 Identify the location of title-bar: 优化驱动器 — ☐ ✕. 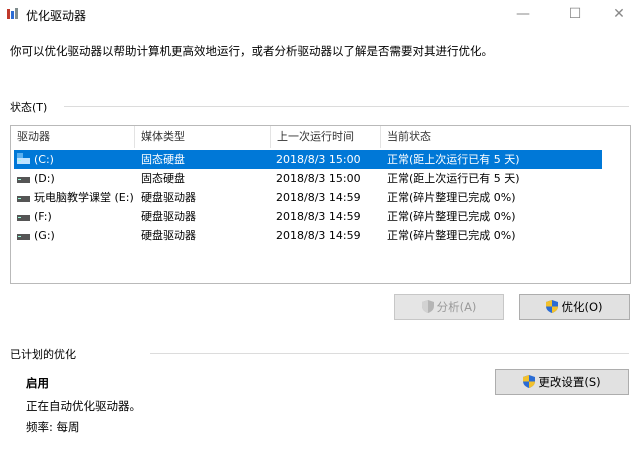
(320, 14).